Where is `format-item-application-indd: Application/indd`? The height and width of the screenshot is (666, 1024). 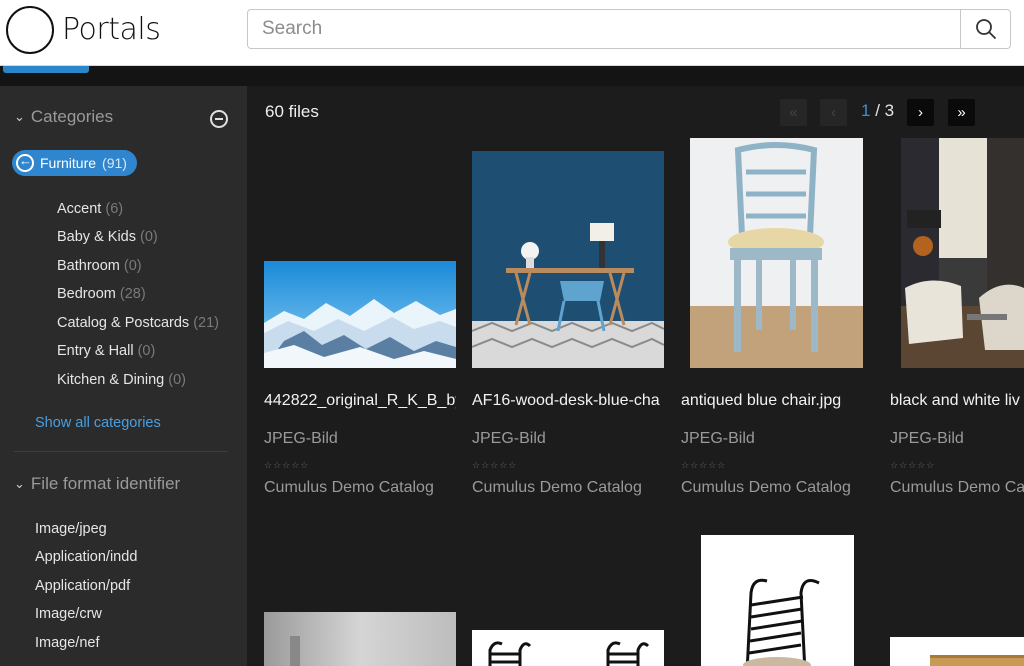 format-item-application-indd: Application/indd is located at coordinates (86, 557).